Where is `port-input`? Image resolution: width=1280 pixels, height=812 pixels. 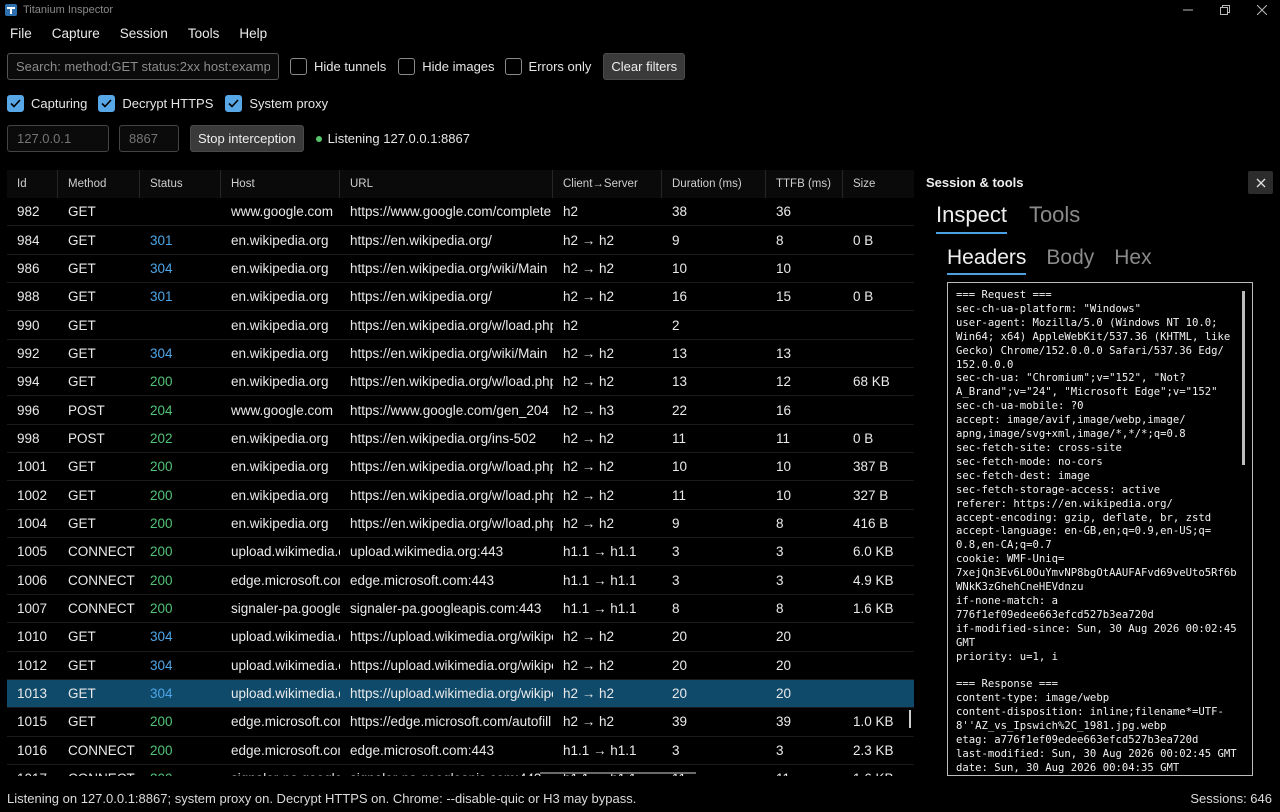
port-input is located at coordinates (149, 138).